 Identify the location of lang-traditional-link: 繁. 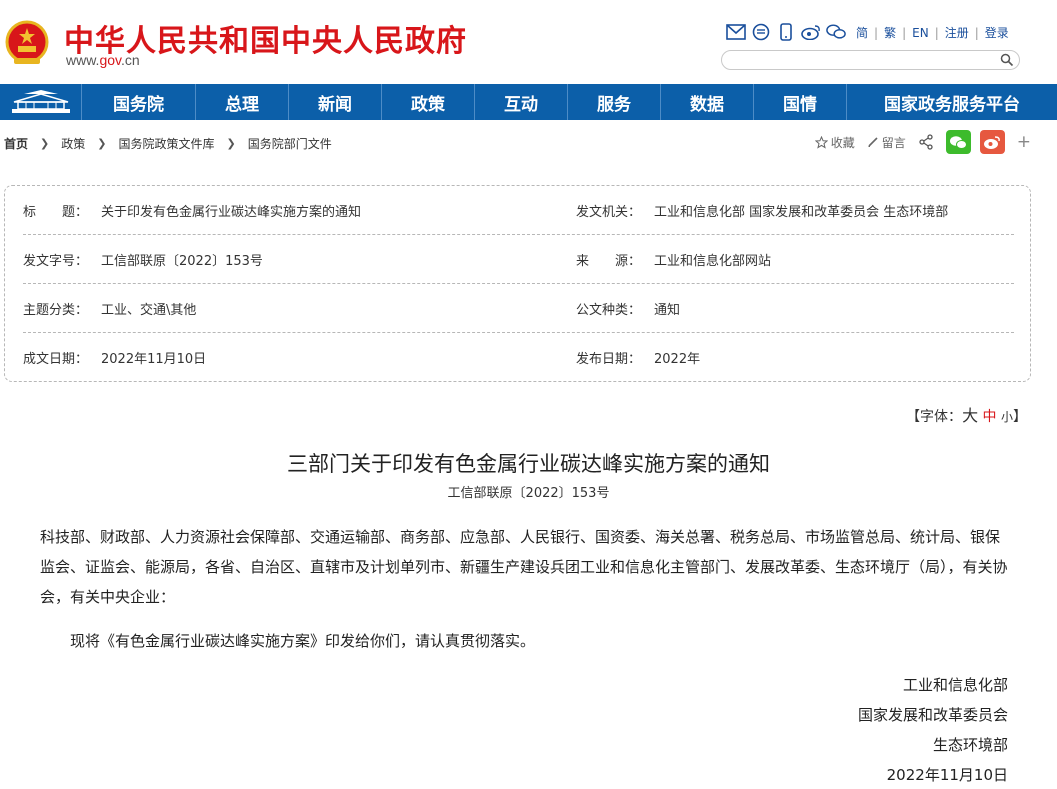
(890, 32).